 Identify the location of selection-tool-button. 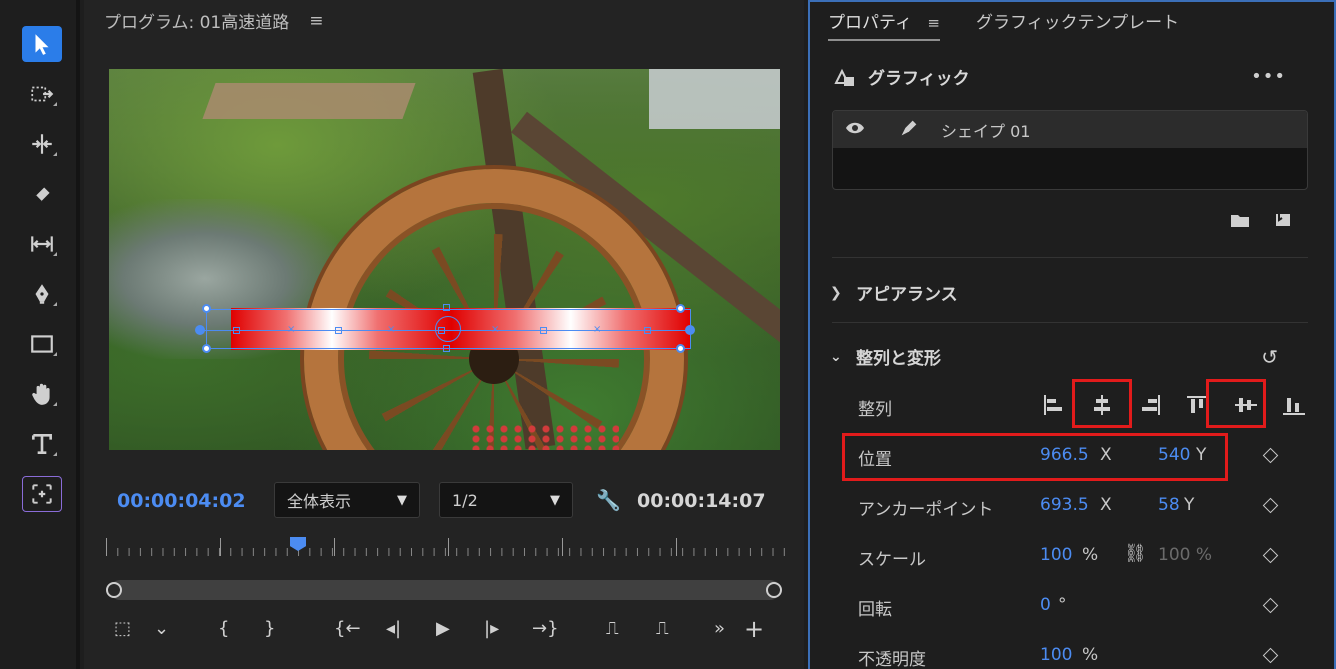
(42, 44).